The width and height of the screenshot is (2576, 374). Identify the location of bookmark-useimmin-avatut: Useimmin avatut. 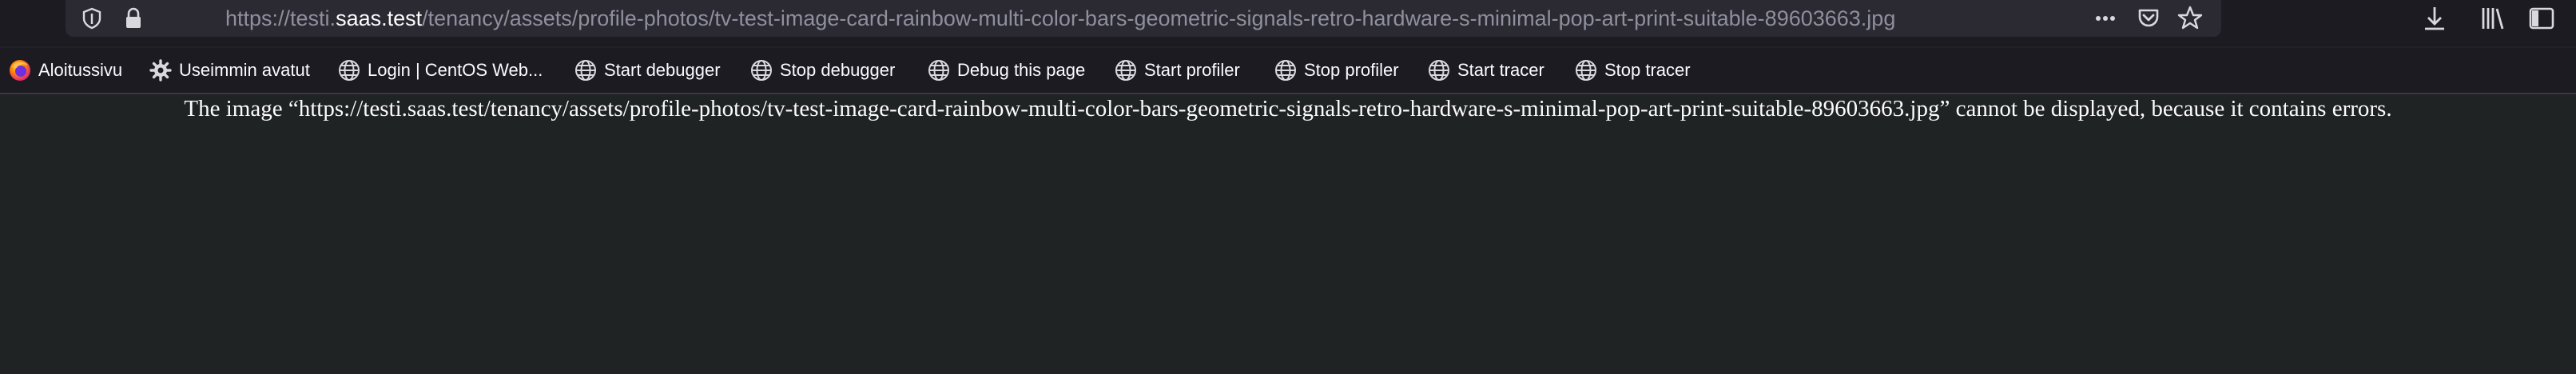
(229, 70).